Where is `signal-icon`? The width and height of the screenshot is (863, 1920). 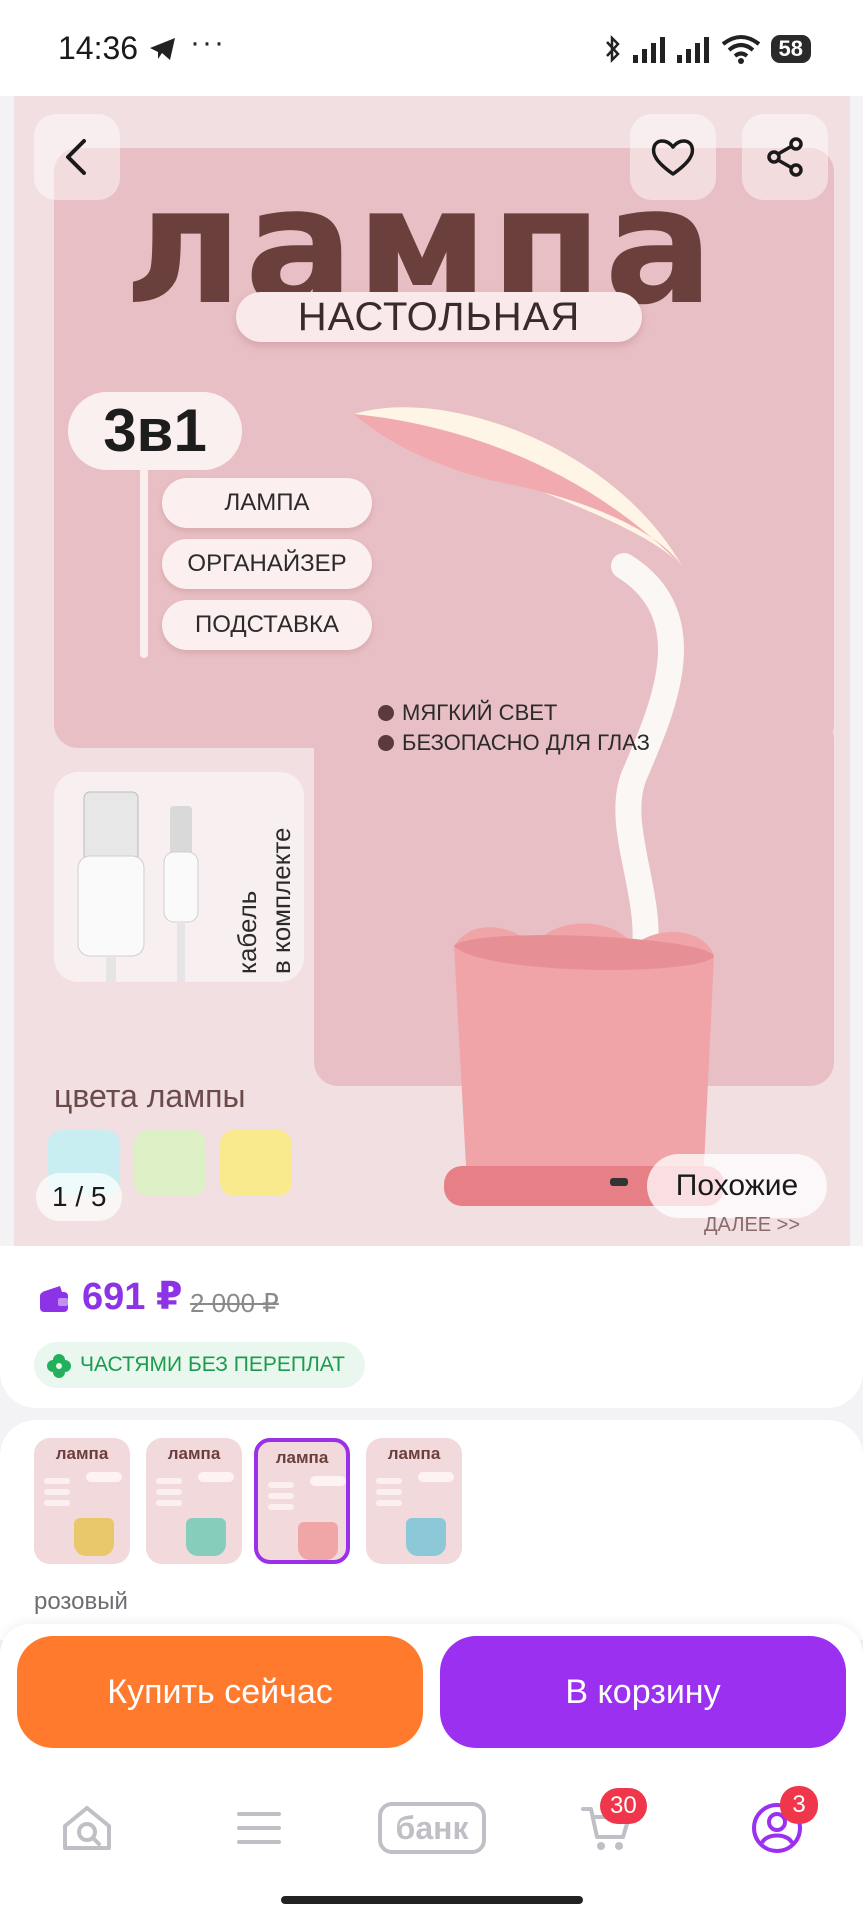
signal-icon is located at coordinates (648, 50).